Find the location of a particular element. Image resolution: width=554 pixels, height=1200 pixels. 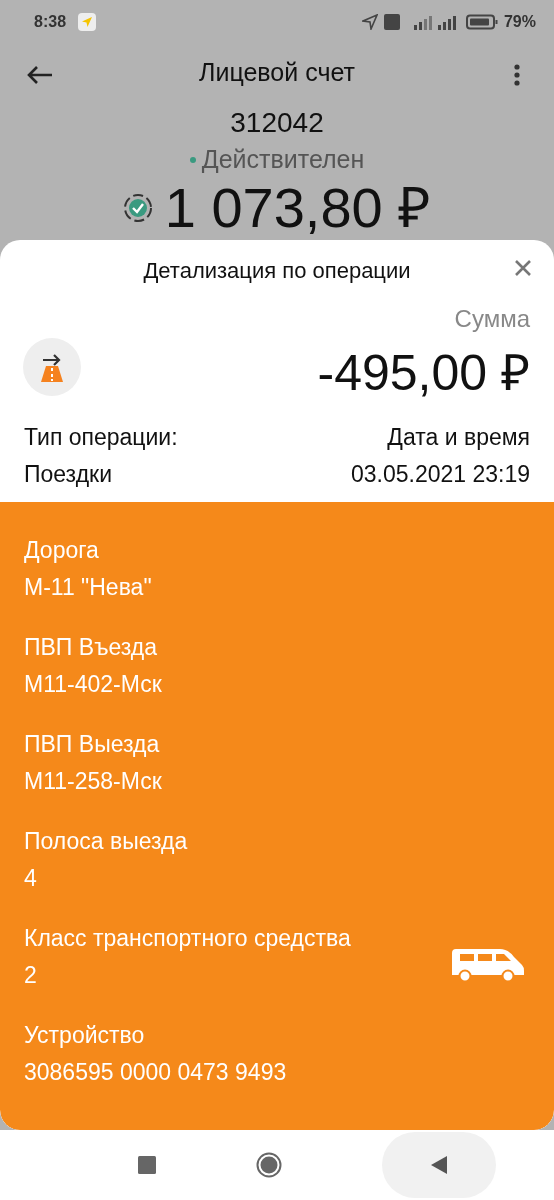

operation-type-value: Поездки is located at coordinates (68, 474).